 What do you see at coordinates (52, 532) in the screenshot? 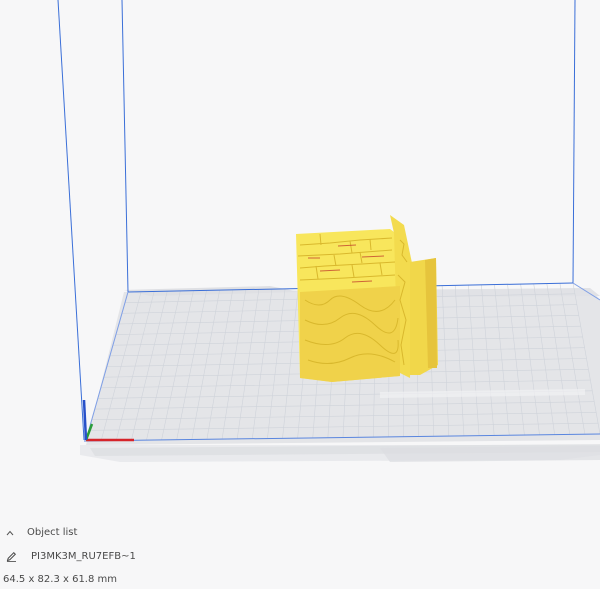
I see `object-list-label: Object list` at bounding box center [52, 532].